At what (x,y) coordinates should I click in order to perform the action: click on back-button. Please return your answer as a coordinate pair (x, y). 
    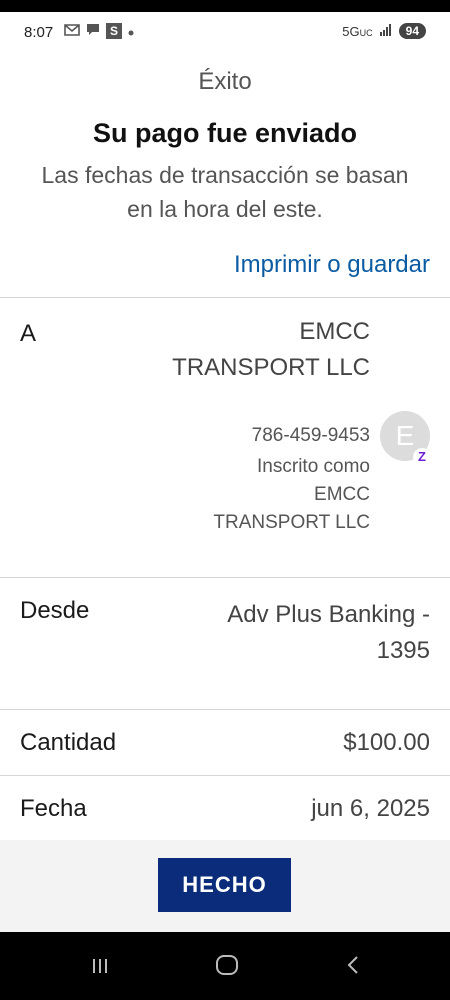
    Looking at the image, I should click on (353, 966).